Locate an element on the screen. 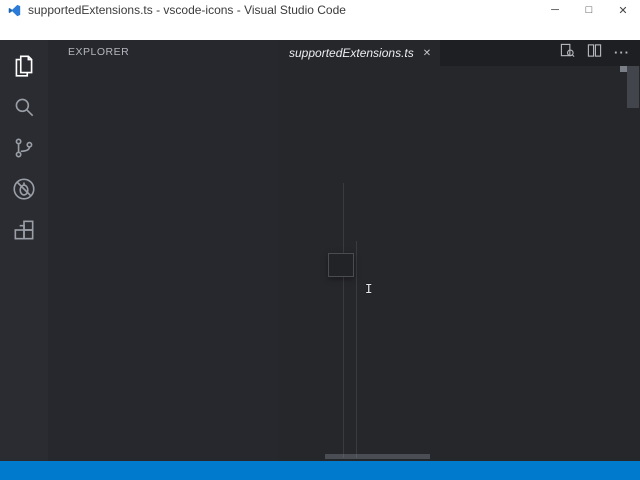 The width and height of the screenshot is (640, 480). tab-supportedExtensions: supportedExtensions.ts ✕ is located at coordinates (359, 53).